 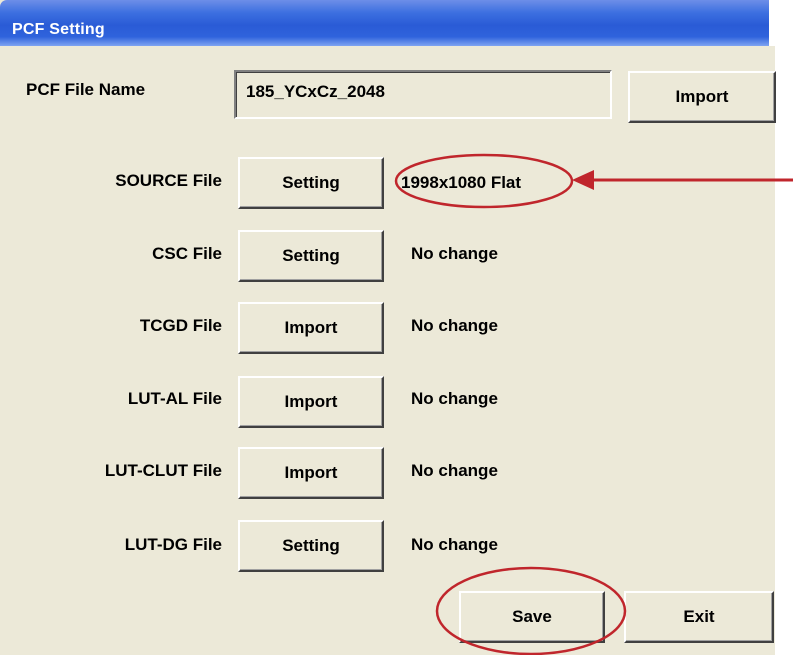 I want to click on csc-file-setting-button: Setting, so click(x=311, y=256).